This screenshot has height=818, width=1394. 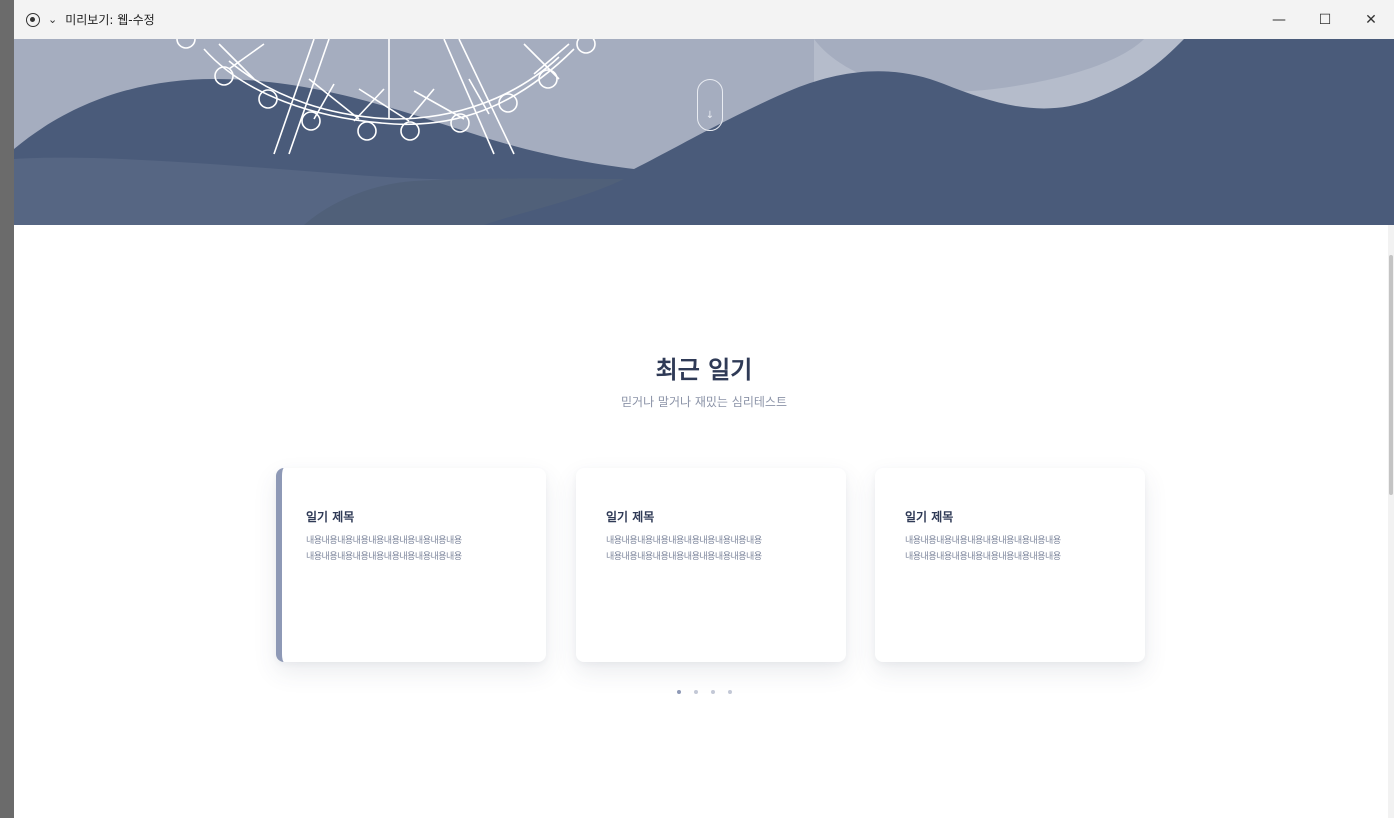 I want to click on section-subtitle: 믿거나 말거나 재밌는 심리테스트, so click(x=703, y=402).